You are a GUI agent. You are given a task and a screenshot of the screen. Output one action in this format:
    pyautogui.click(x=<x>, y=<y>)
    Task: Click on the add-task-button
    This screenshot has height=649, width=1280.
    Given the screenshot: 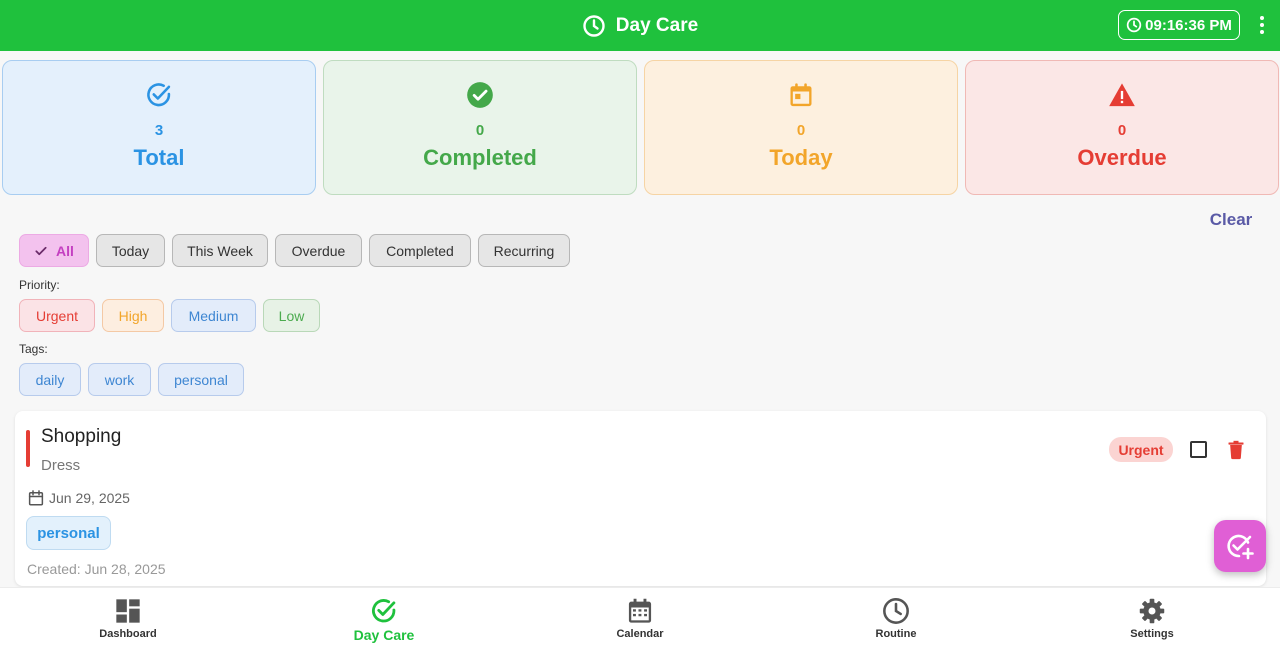 What is the action you would take?
    pyautogui.click(x=1240, y=546)
    